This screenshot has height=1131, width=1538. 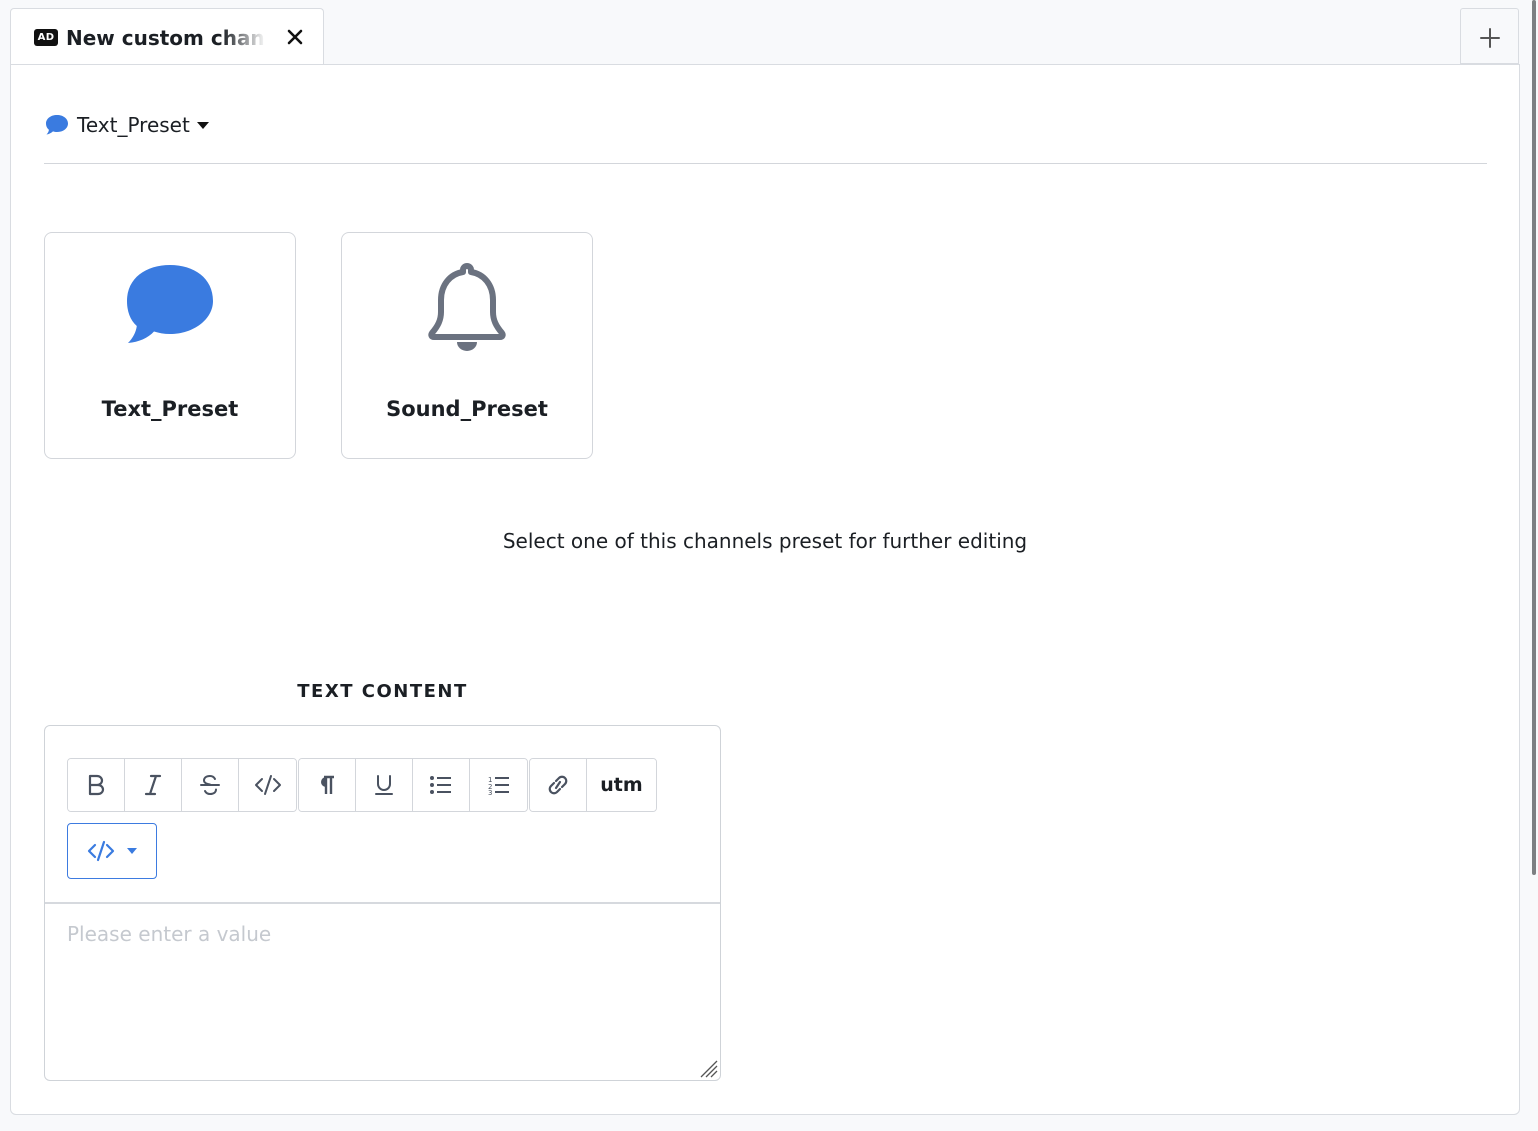 I want to click on link-button, so click(x=558, y=785).